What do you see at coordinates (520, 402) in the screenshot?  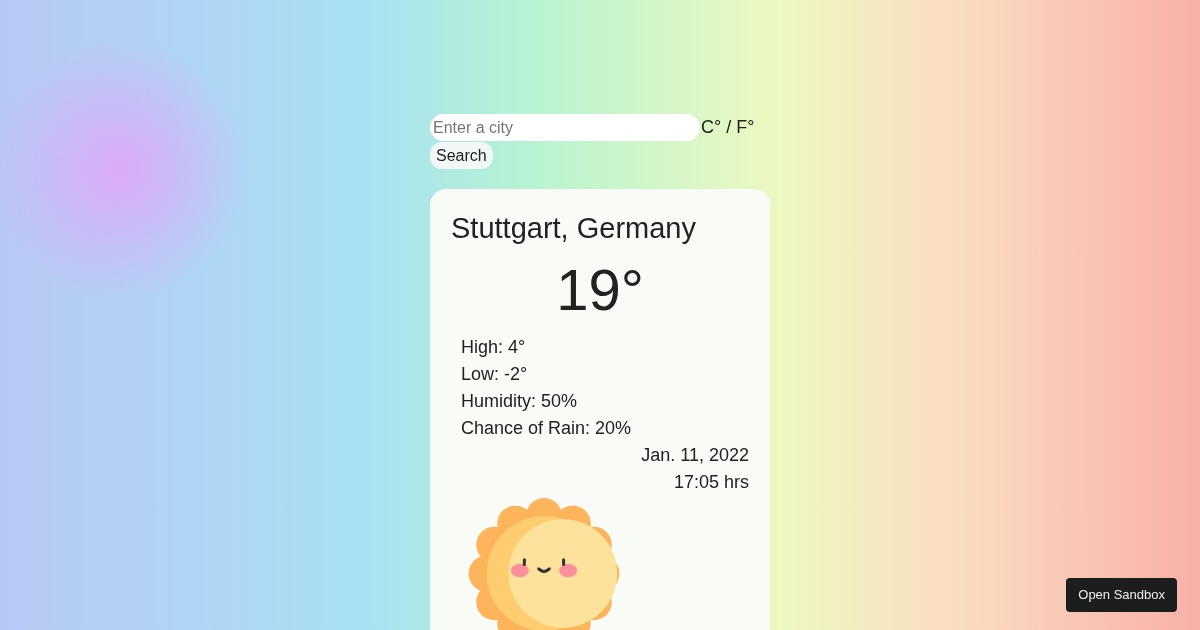 I see `weather-detail: Humidity: 50%` at bounding box center [520, 402].